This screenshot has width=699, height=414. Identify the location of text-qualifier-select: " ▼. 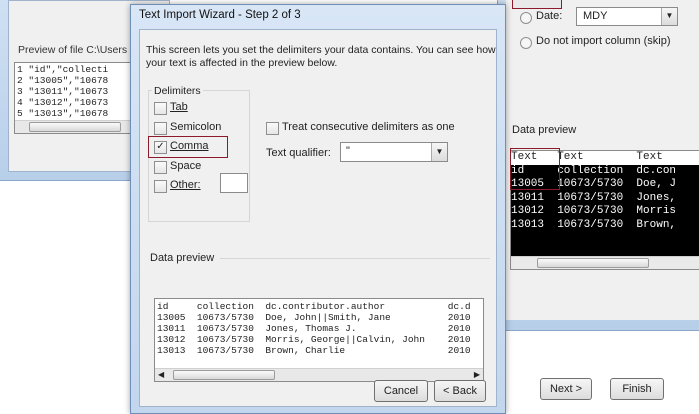
(394, 152).